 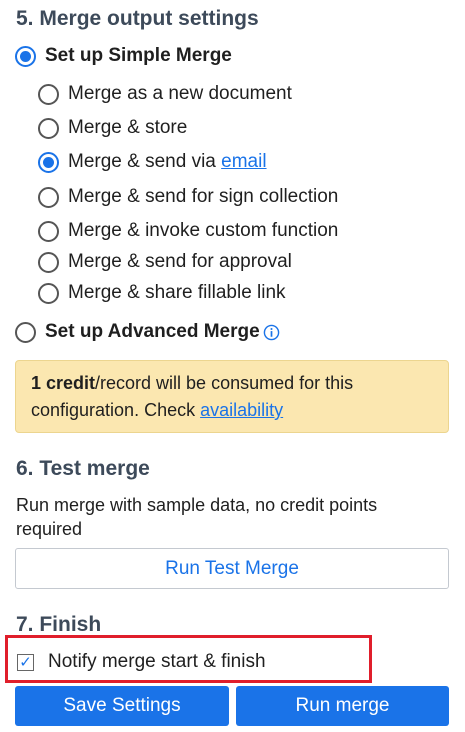 I want to click on radio-merge-new-document: Merge as a new document, so click(x=165, y=94).